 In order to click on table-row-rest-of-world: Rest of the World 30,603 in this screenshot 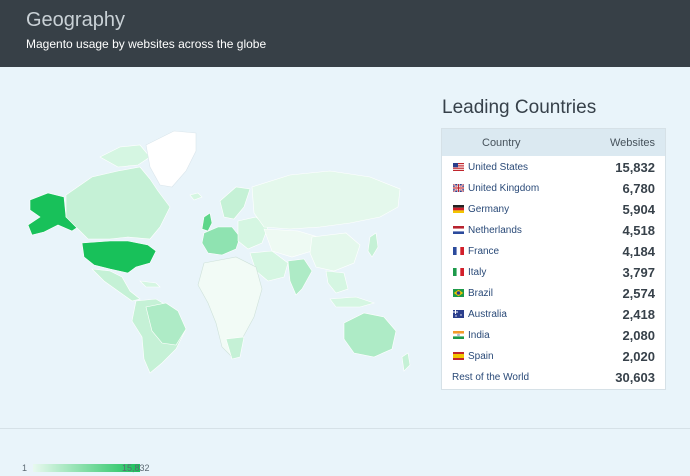, I will do `click(553, 377)`.